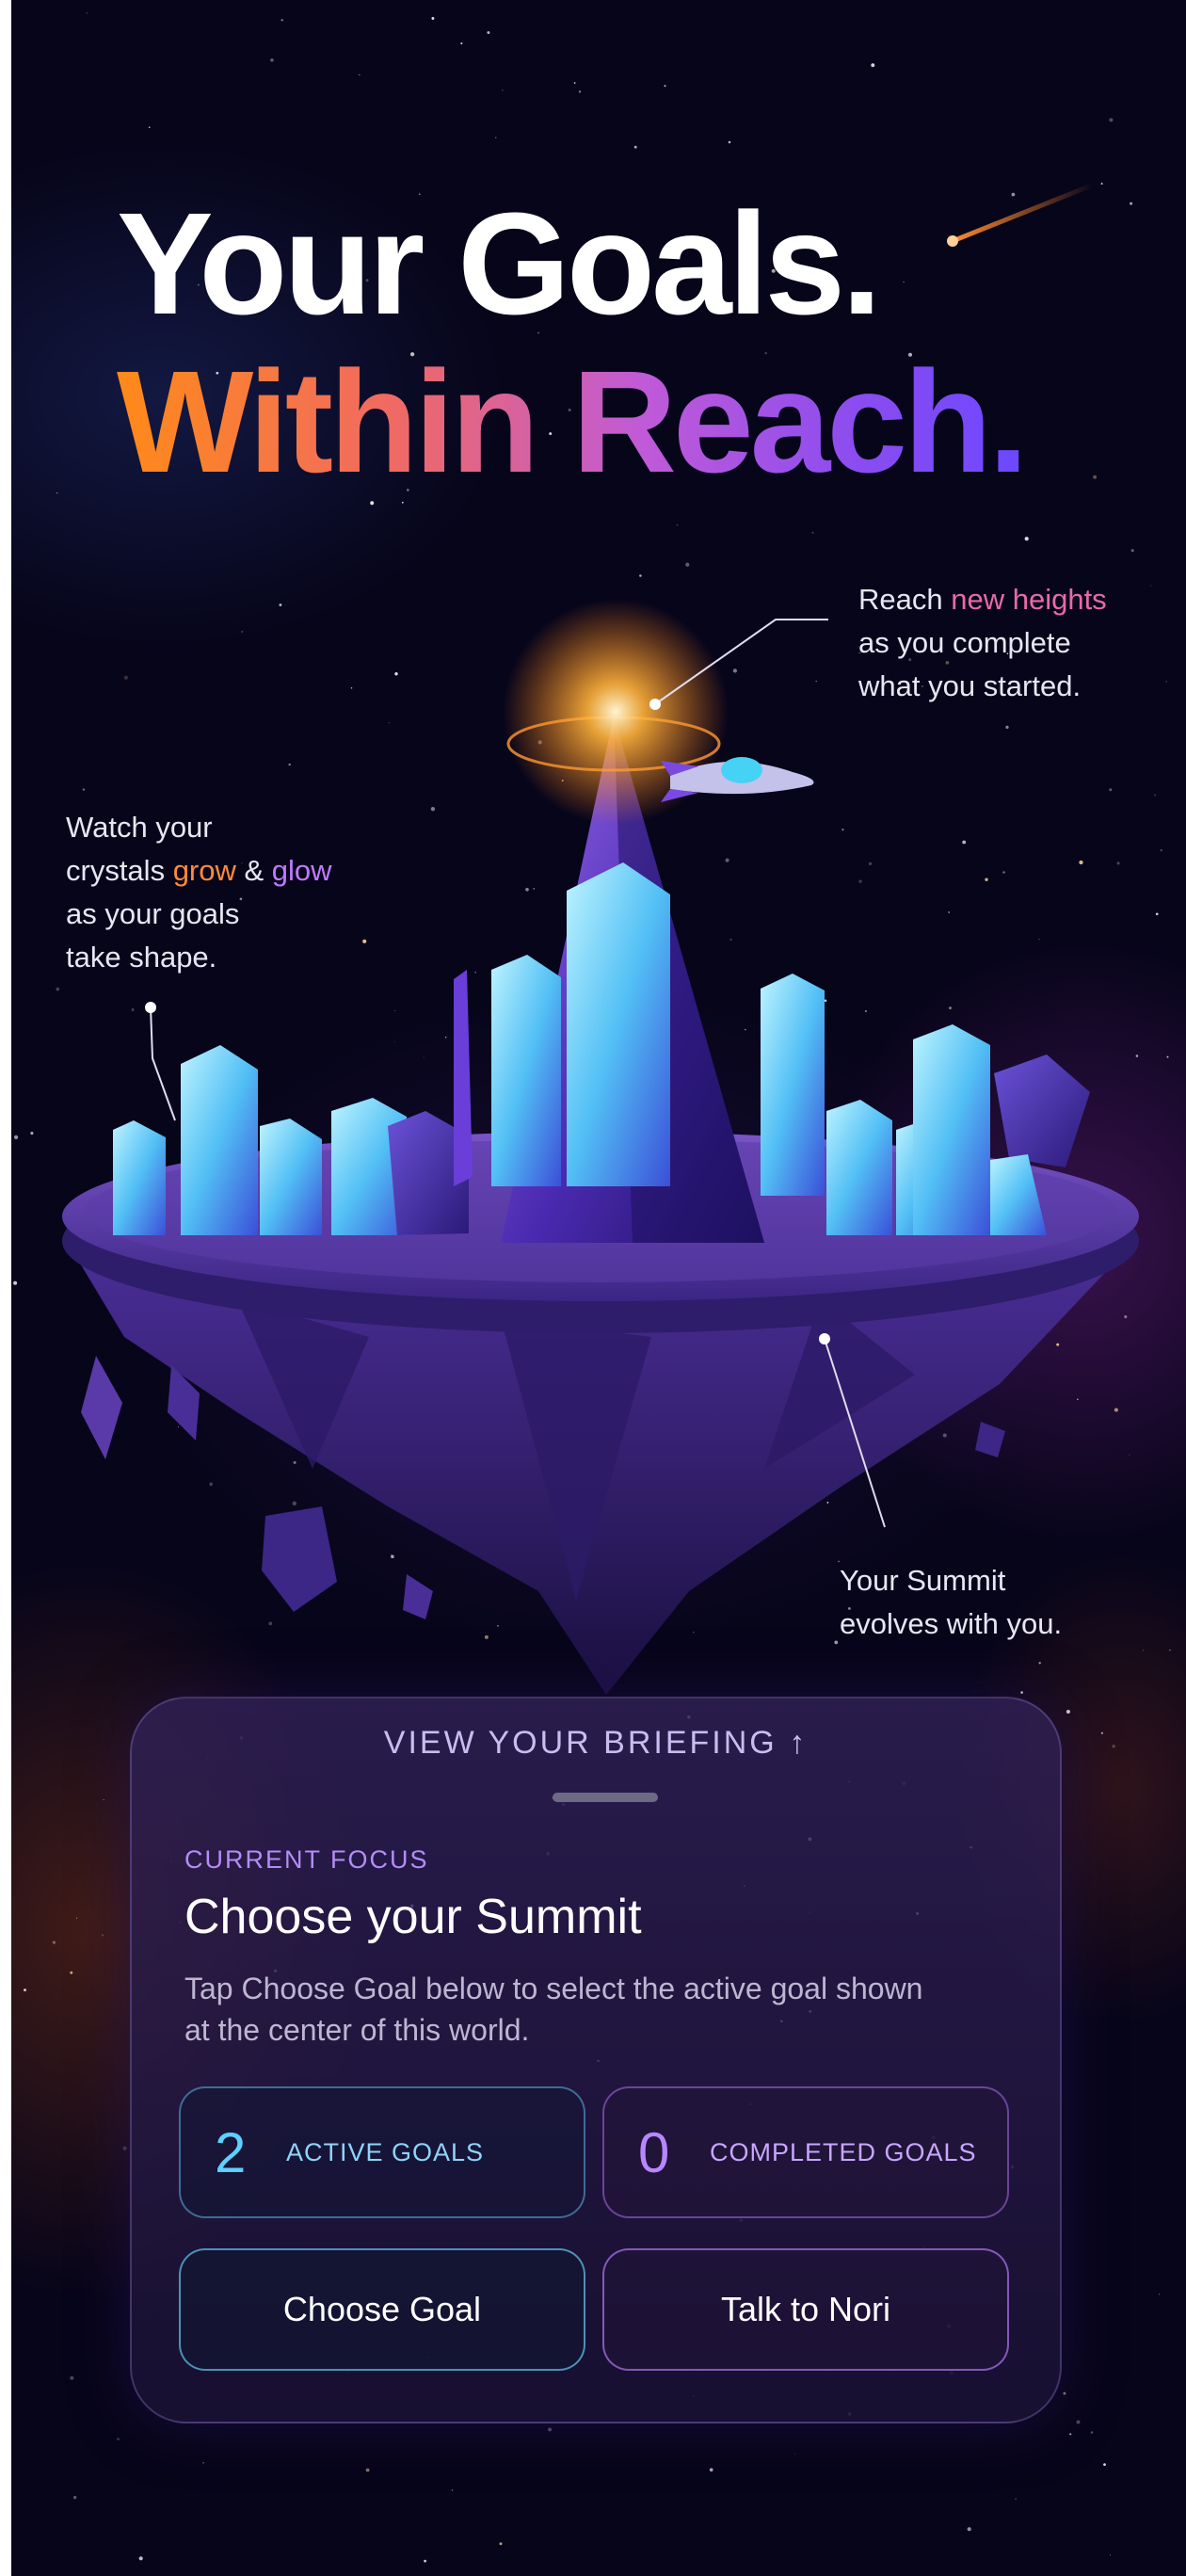  Describe the element at coordinates (204, 870) in the screenshot. I see `highlight-grow: grow` at that location.